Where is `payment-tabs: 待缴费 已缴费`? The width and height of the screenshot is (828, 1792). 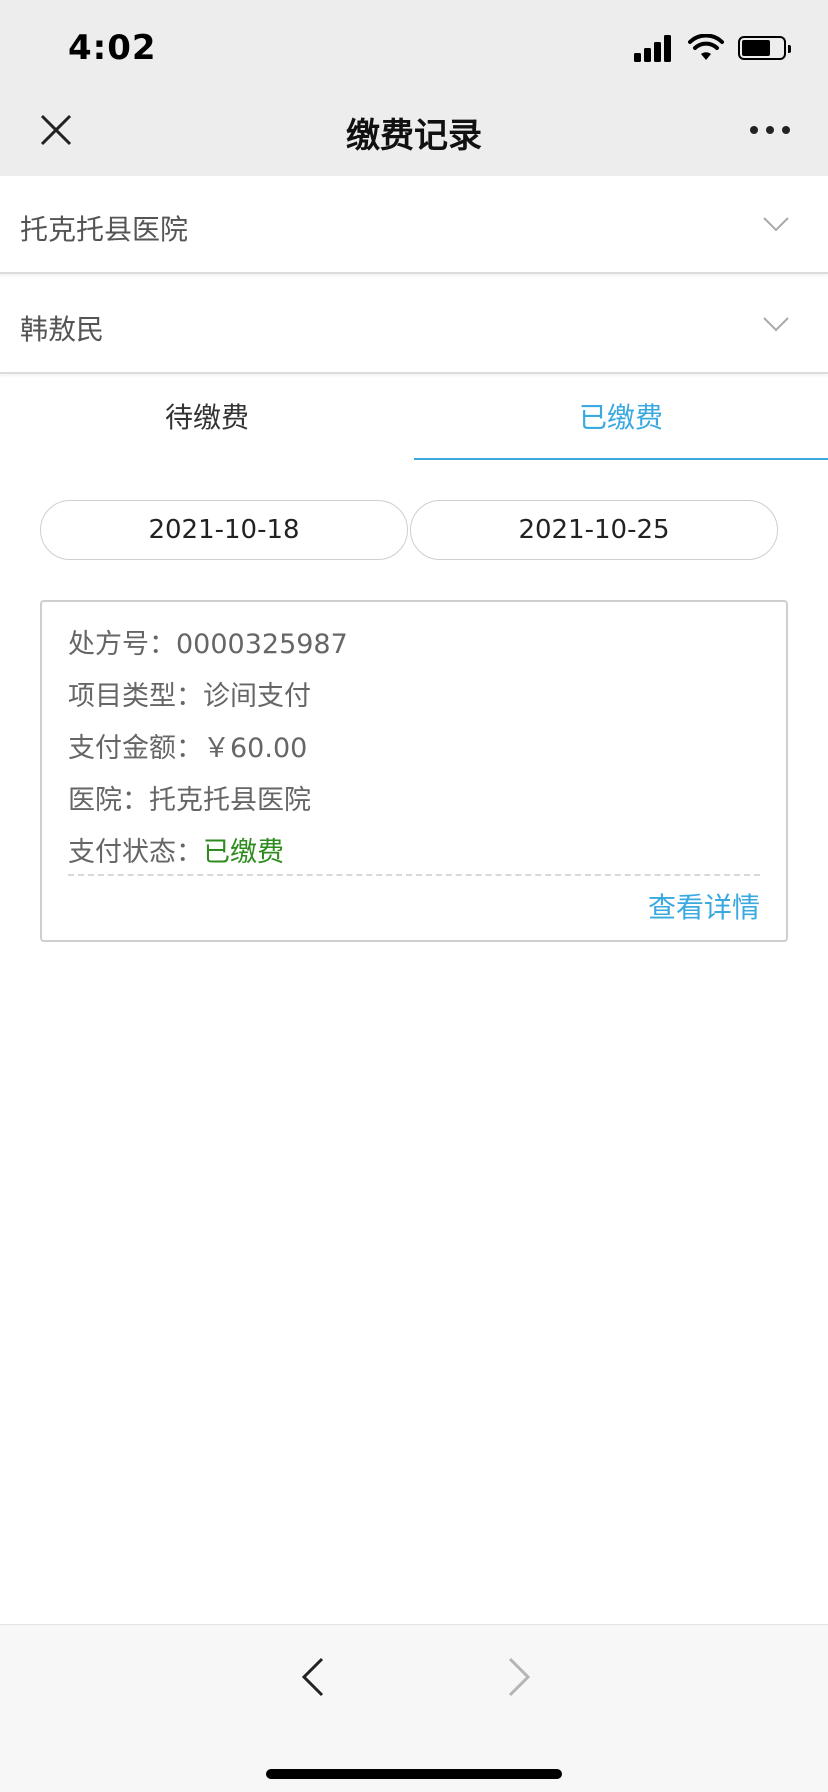
payment-tabs: 待缴费 已缴费 is located at coordinates (414, 419).